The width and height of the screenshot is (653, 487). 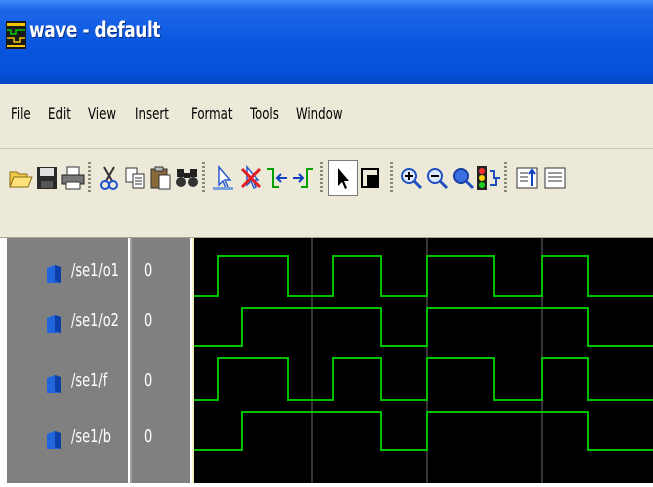 I want to click on next-transition-icon, so click(x=303, y=178).